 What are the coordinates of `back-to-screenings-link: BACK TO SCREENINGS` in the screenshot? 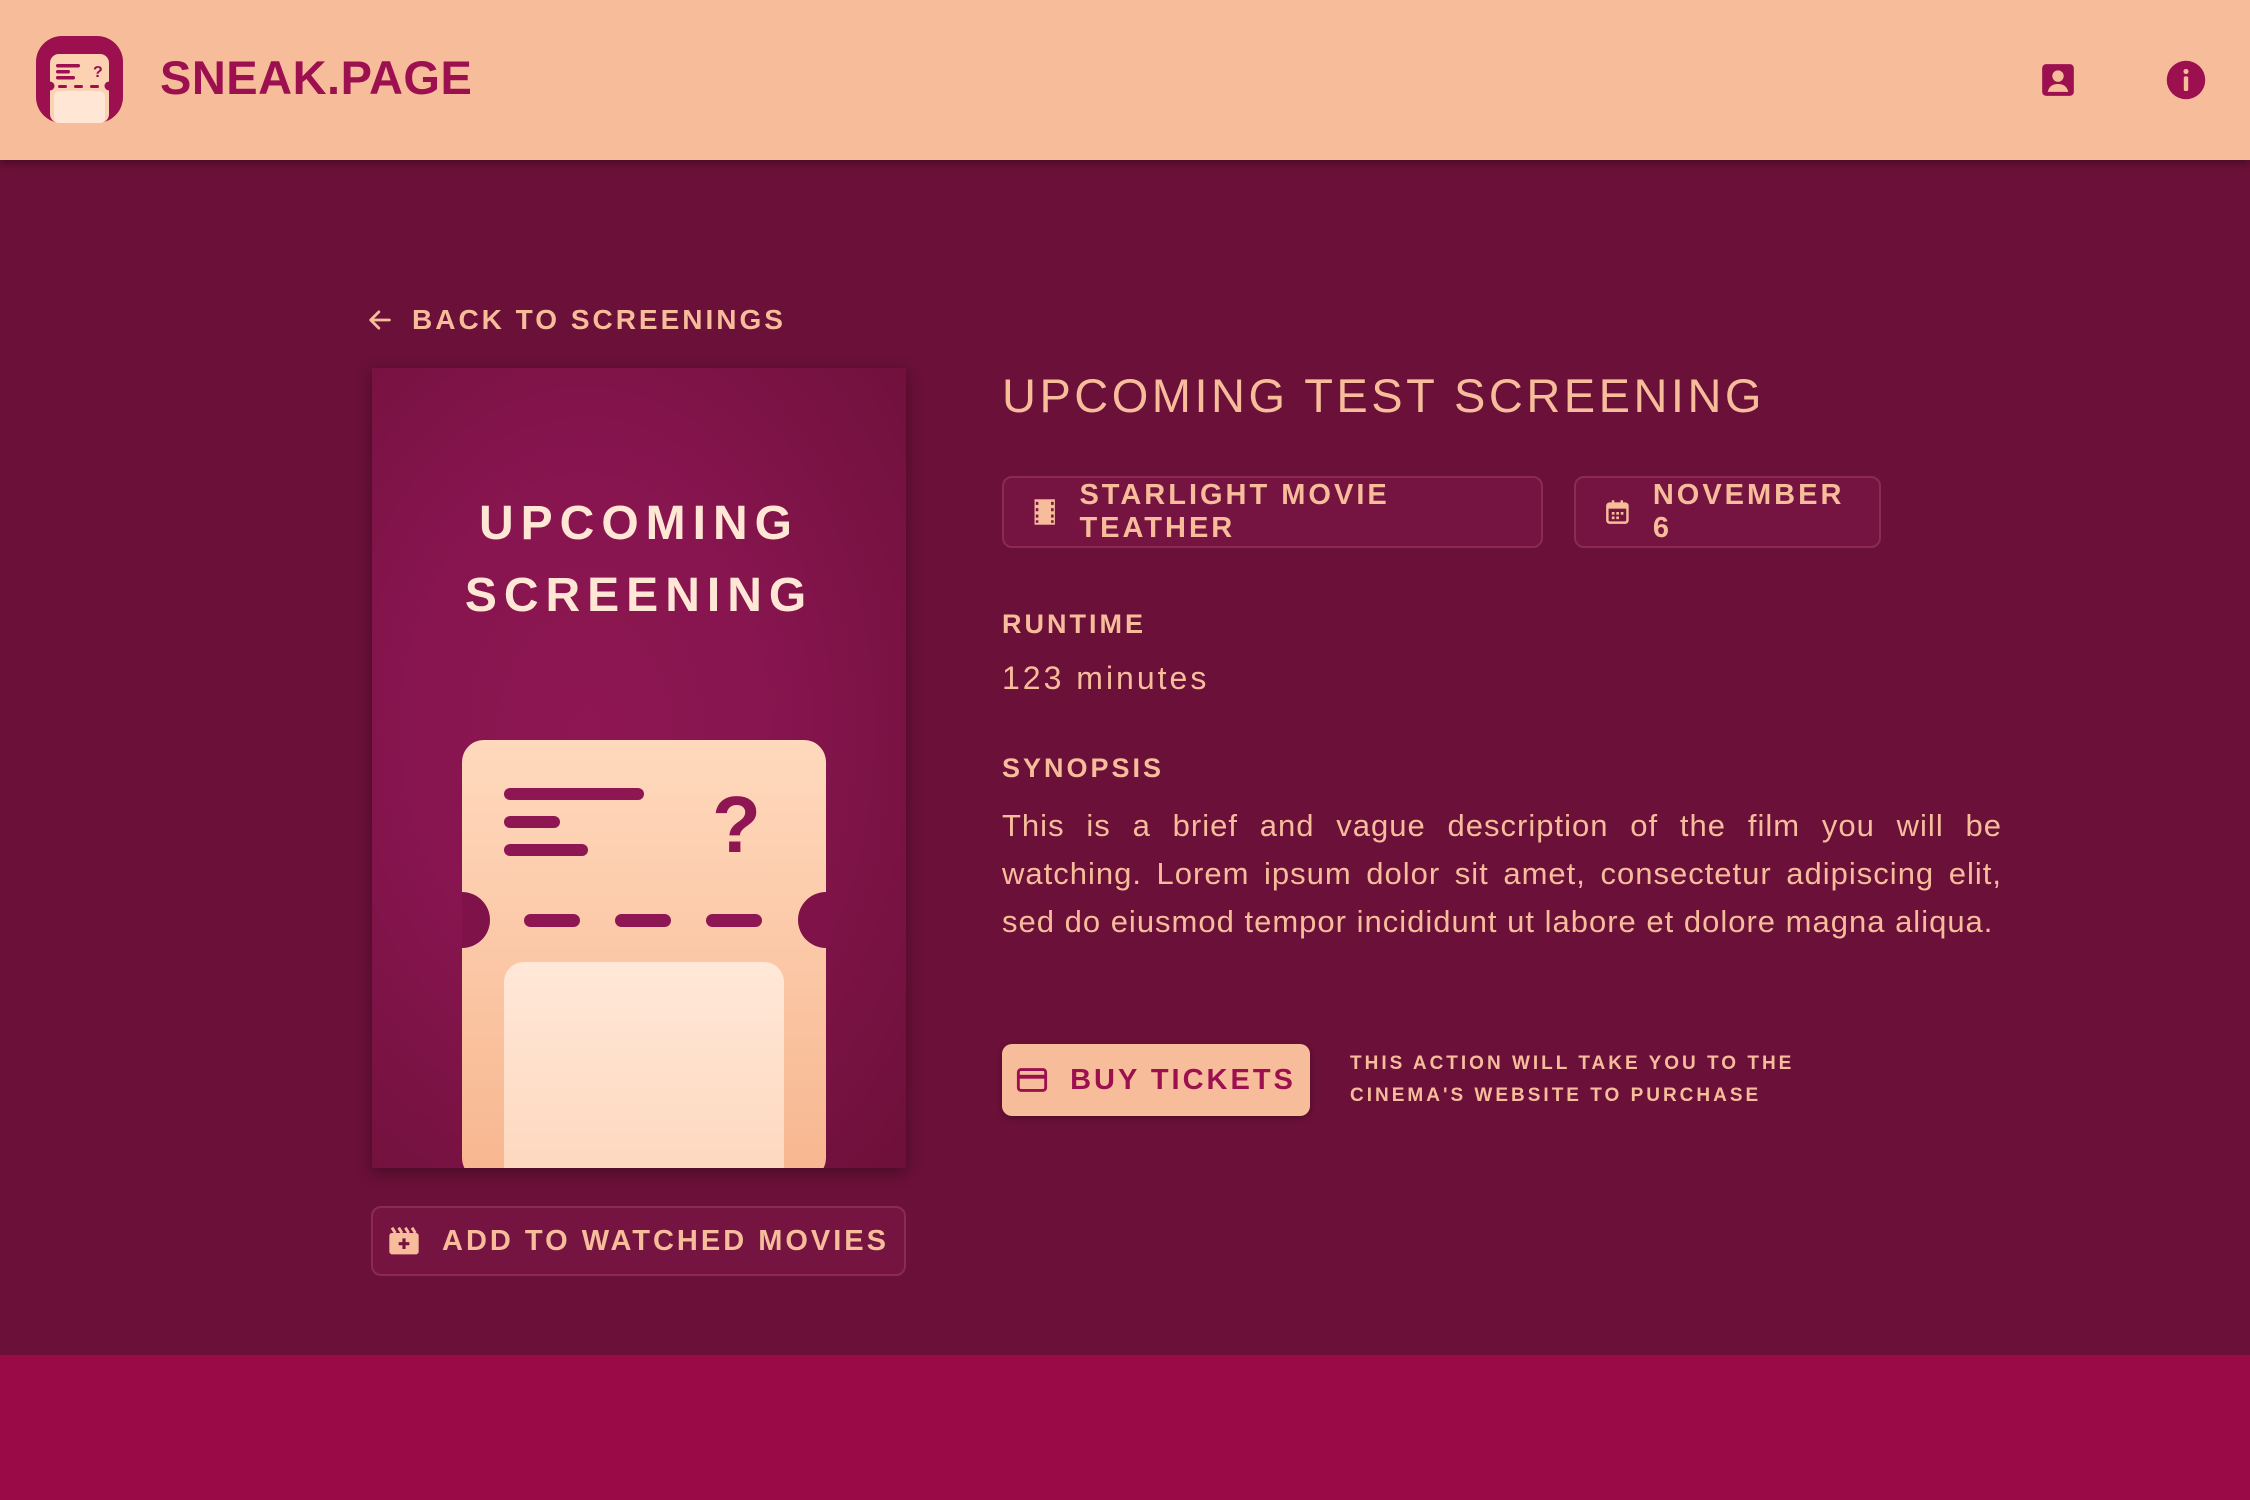 It's located at (576, 320).